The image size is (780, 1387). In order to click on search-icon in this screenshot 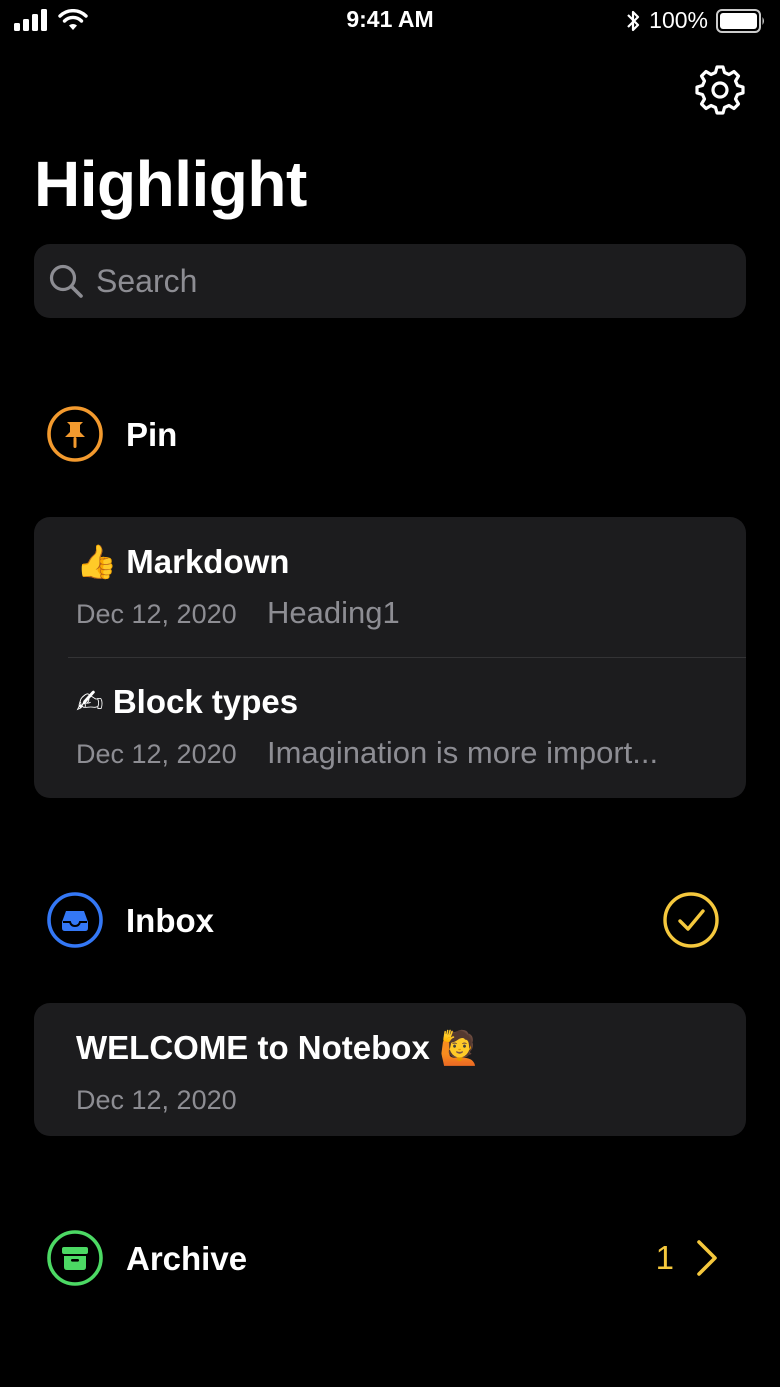, I will do `click(66, 281)`.